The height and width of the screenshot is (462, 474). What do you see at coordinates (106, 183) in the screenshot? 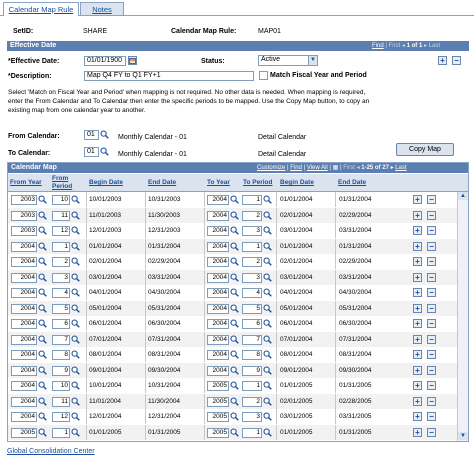
I see `col-from-begin-date: Begin Date` at bounding box center [106, 183].